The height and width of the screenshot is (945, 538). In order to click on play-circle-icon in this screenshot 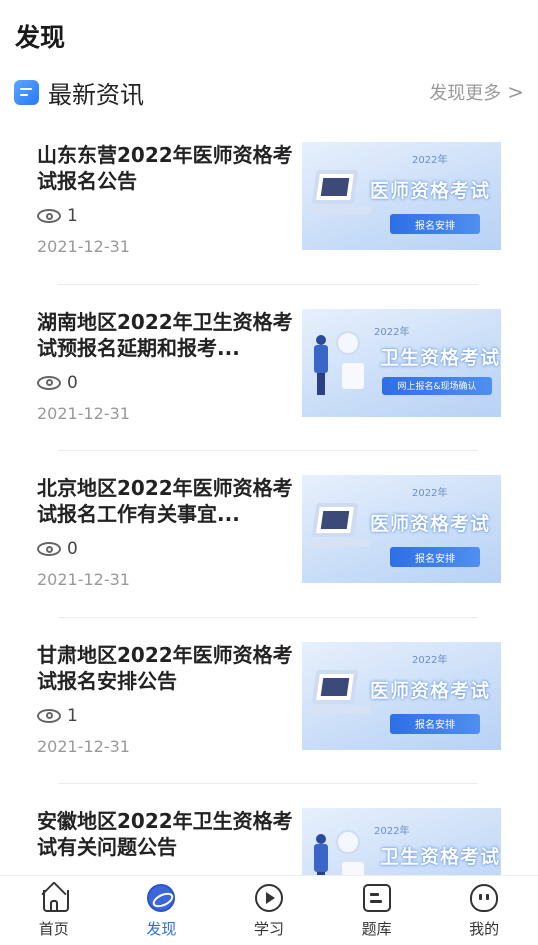, I will do `click(268, 898)`.